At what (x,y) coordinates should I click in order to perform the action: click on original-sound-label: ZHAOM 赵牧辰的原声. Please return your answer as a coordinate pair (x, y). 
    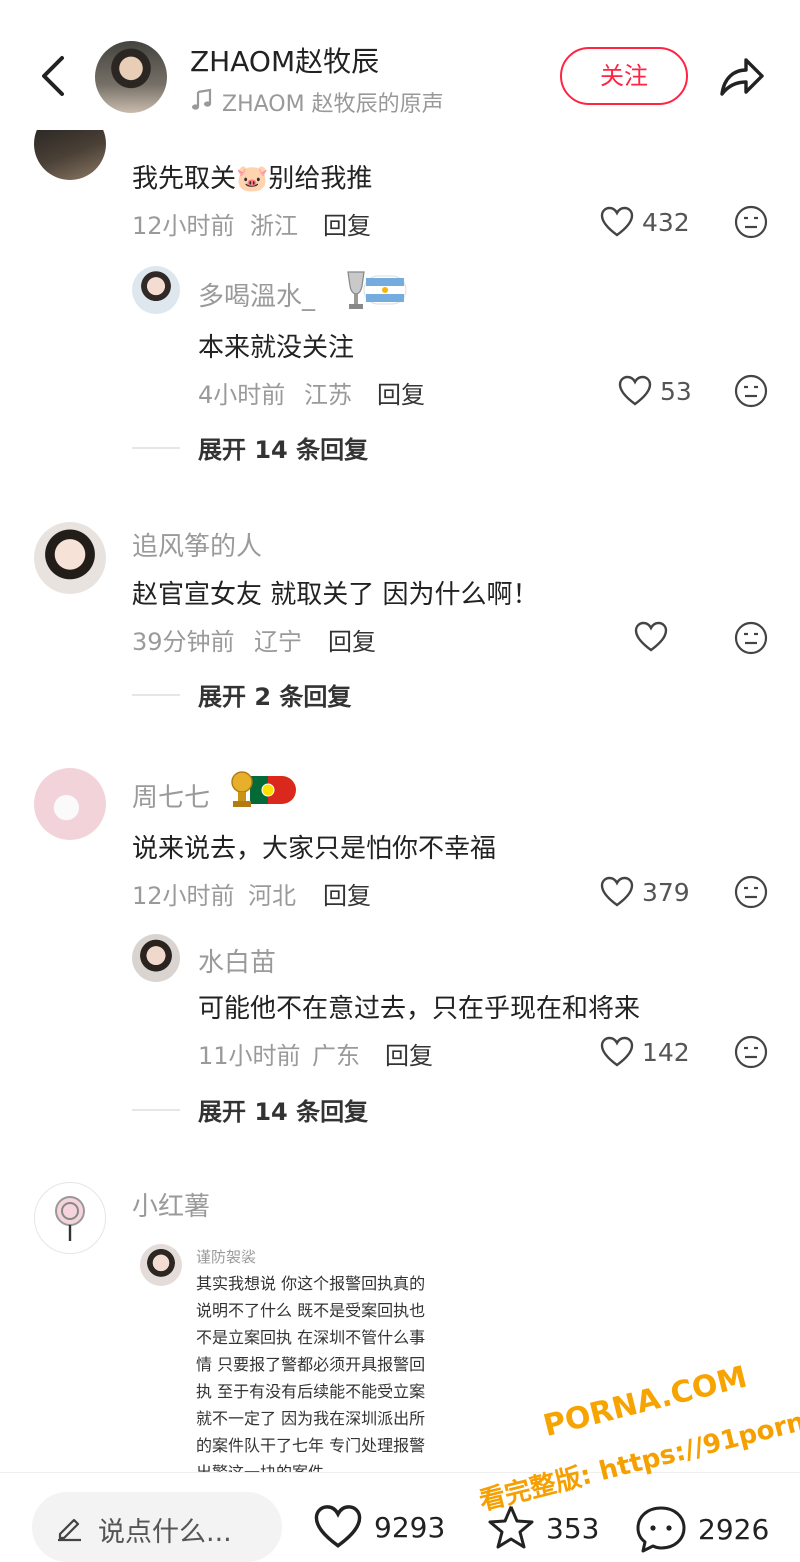
    Looking at the image, I should click on (333, 102).